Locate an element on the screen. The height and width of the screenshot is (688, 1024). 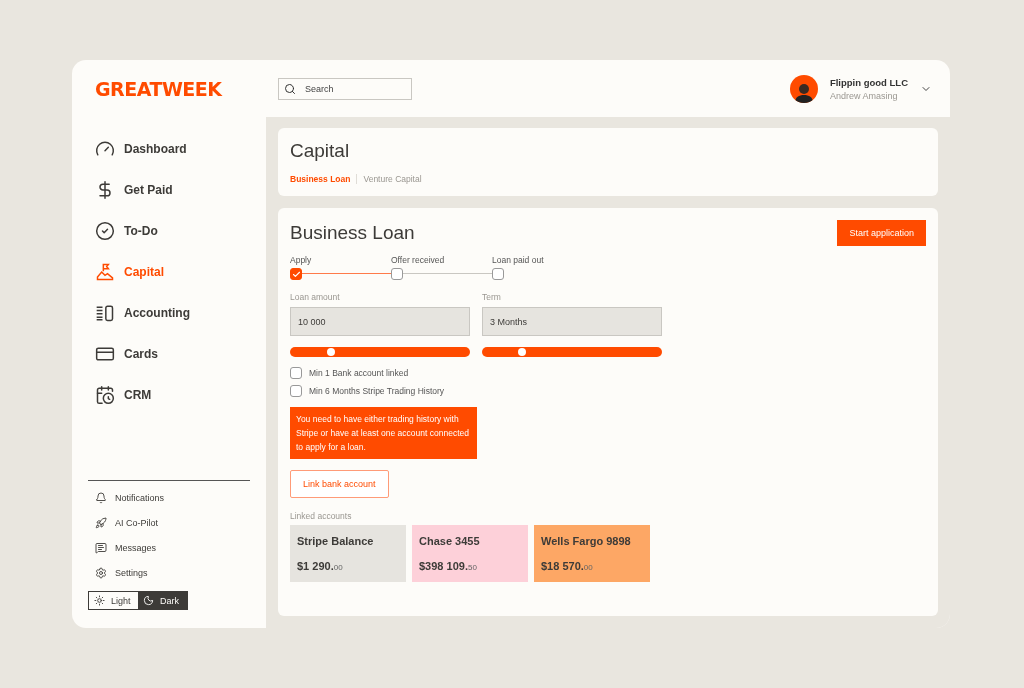
calendar-clock-icon is located at coordinates (105, 395).